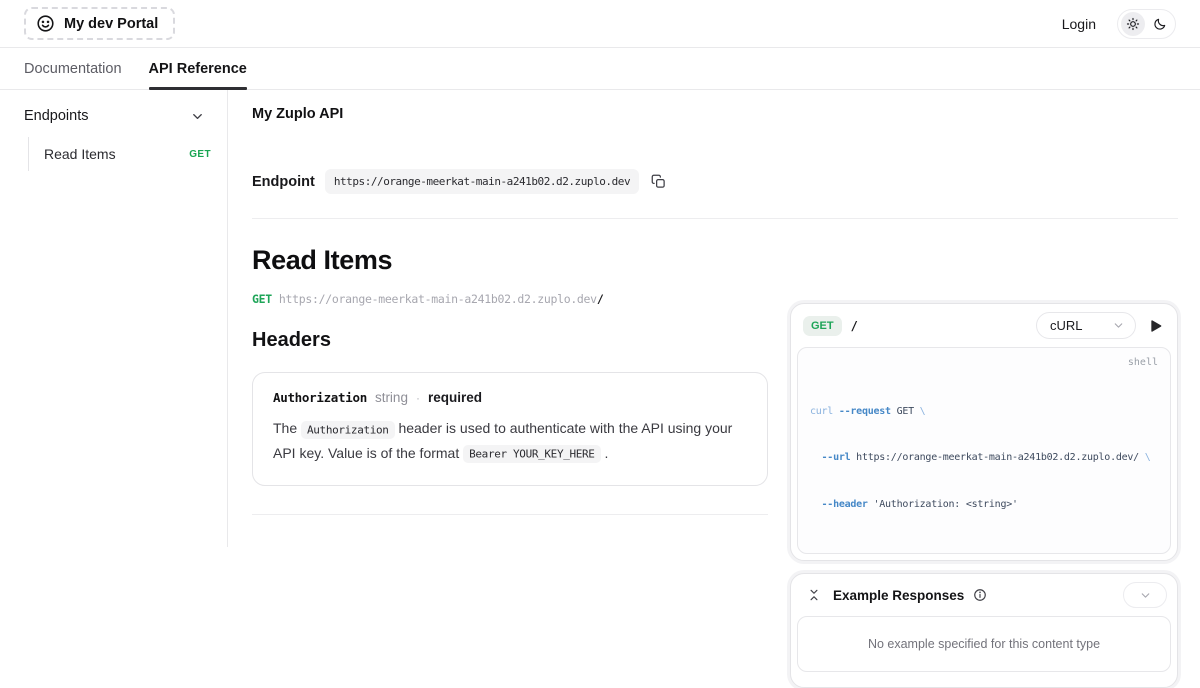 This screenshot has width=1200, height=688. What do you see at coordinates (606, 452) in the screenshot?
I see `desc-text: .` at bounding box center [606, 452].